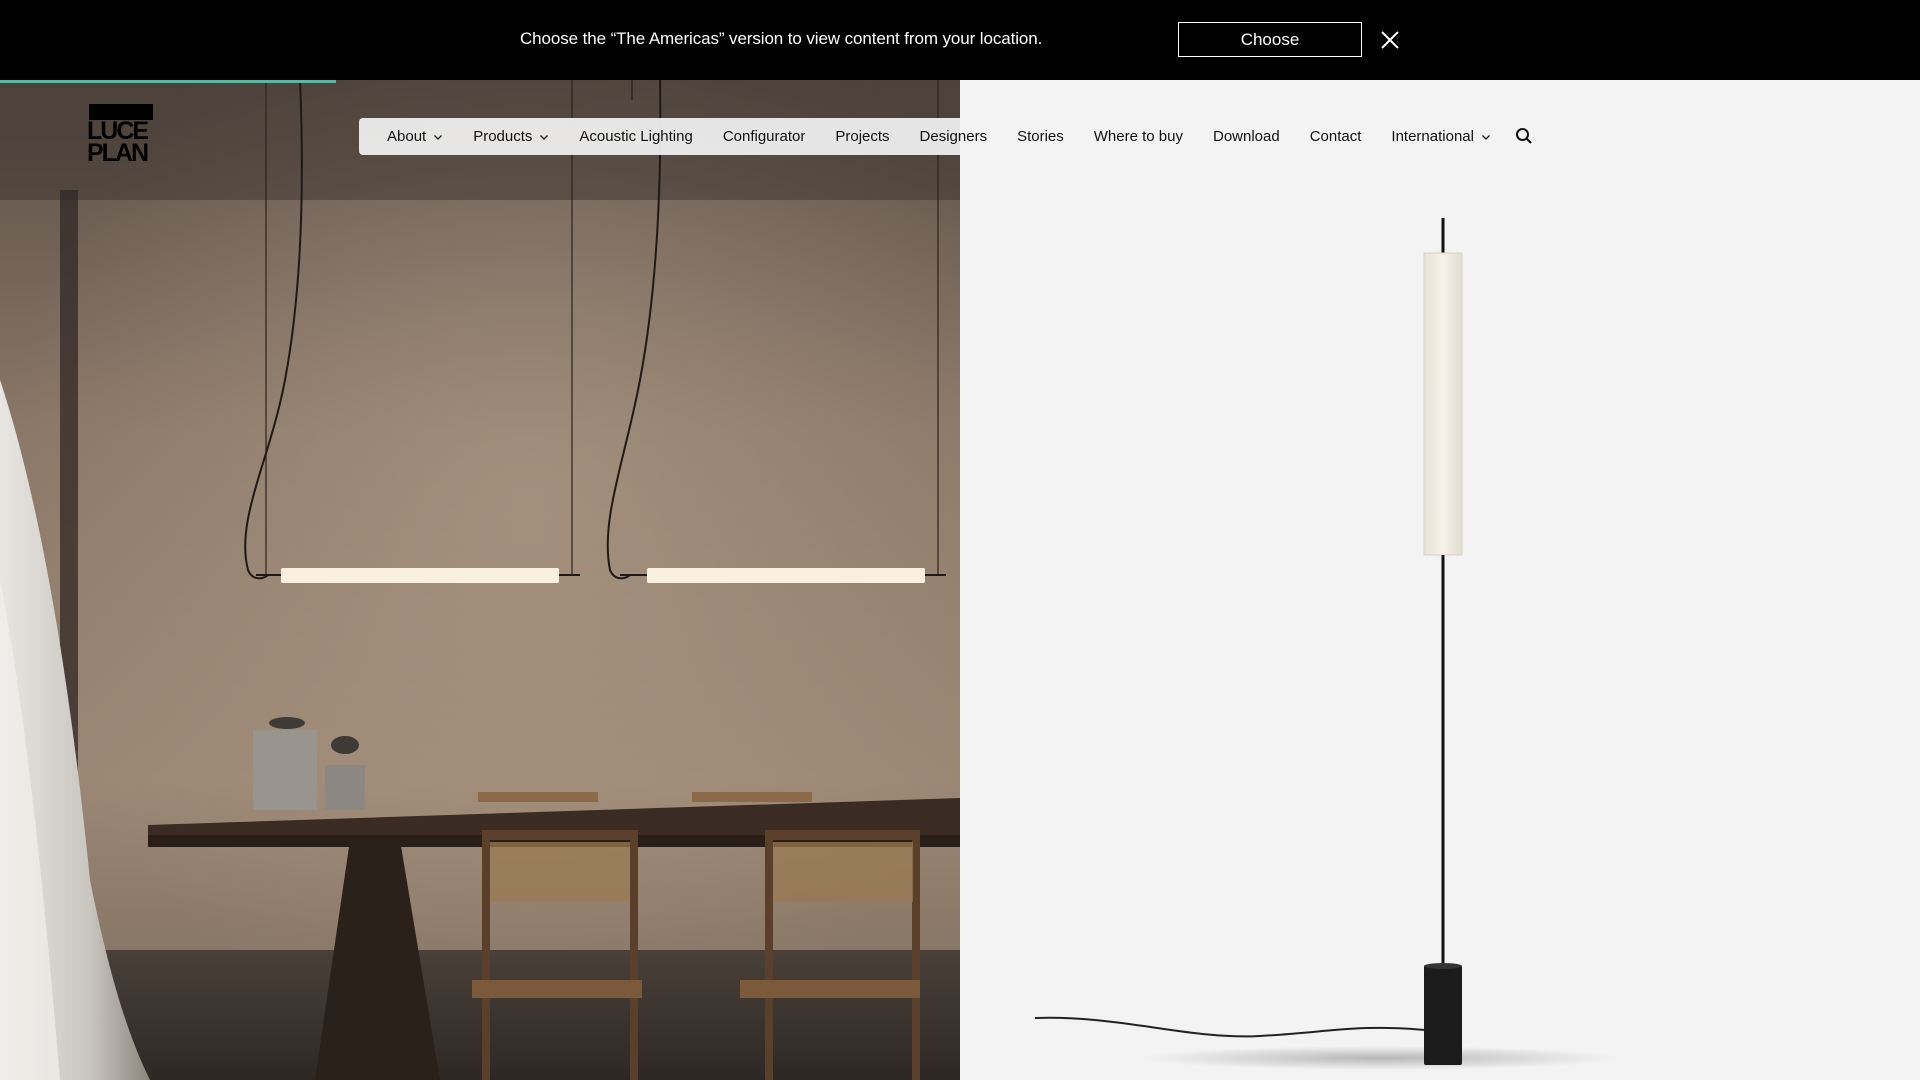 The height and width of the screenshot is (1080, 1920). What do you see at coordinates (407, 136) in the screenshot?
I see `nav-item-label: About` at bounding box center [407, 136].